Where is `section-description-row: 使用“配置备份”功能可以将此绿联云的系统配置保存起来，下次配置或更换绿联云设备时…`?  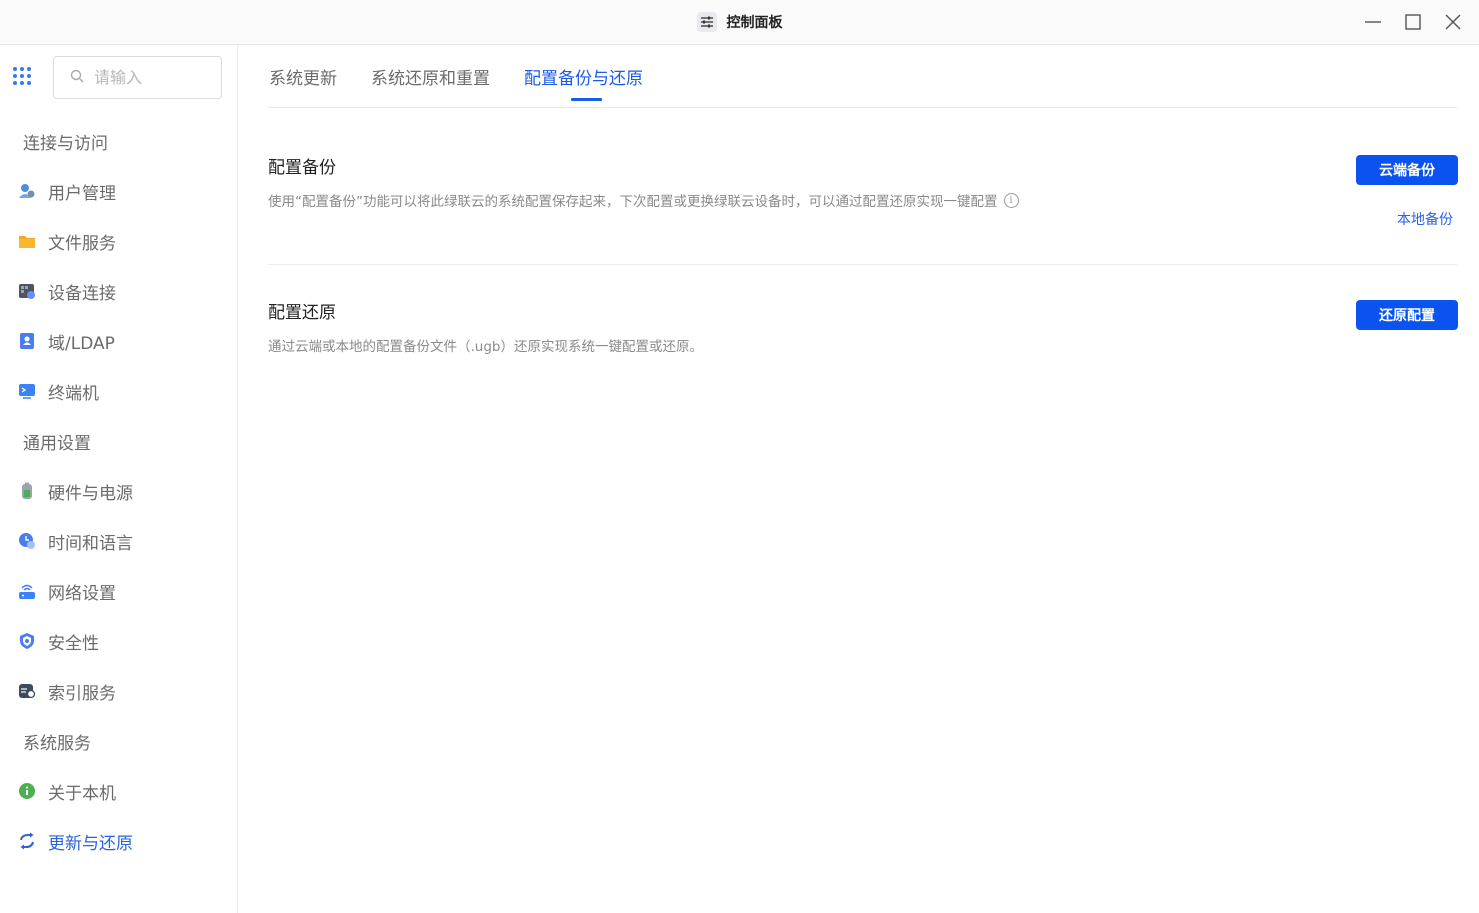
section-description-row: 使用“配置备份”功能可以将此绿联云的系统配置保存起来，下次配置或更换绿联云设备时… is located at coordinates (862, 200).